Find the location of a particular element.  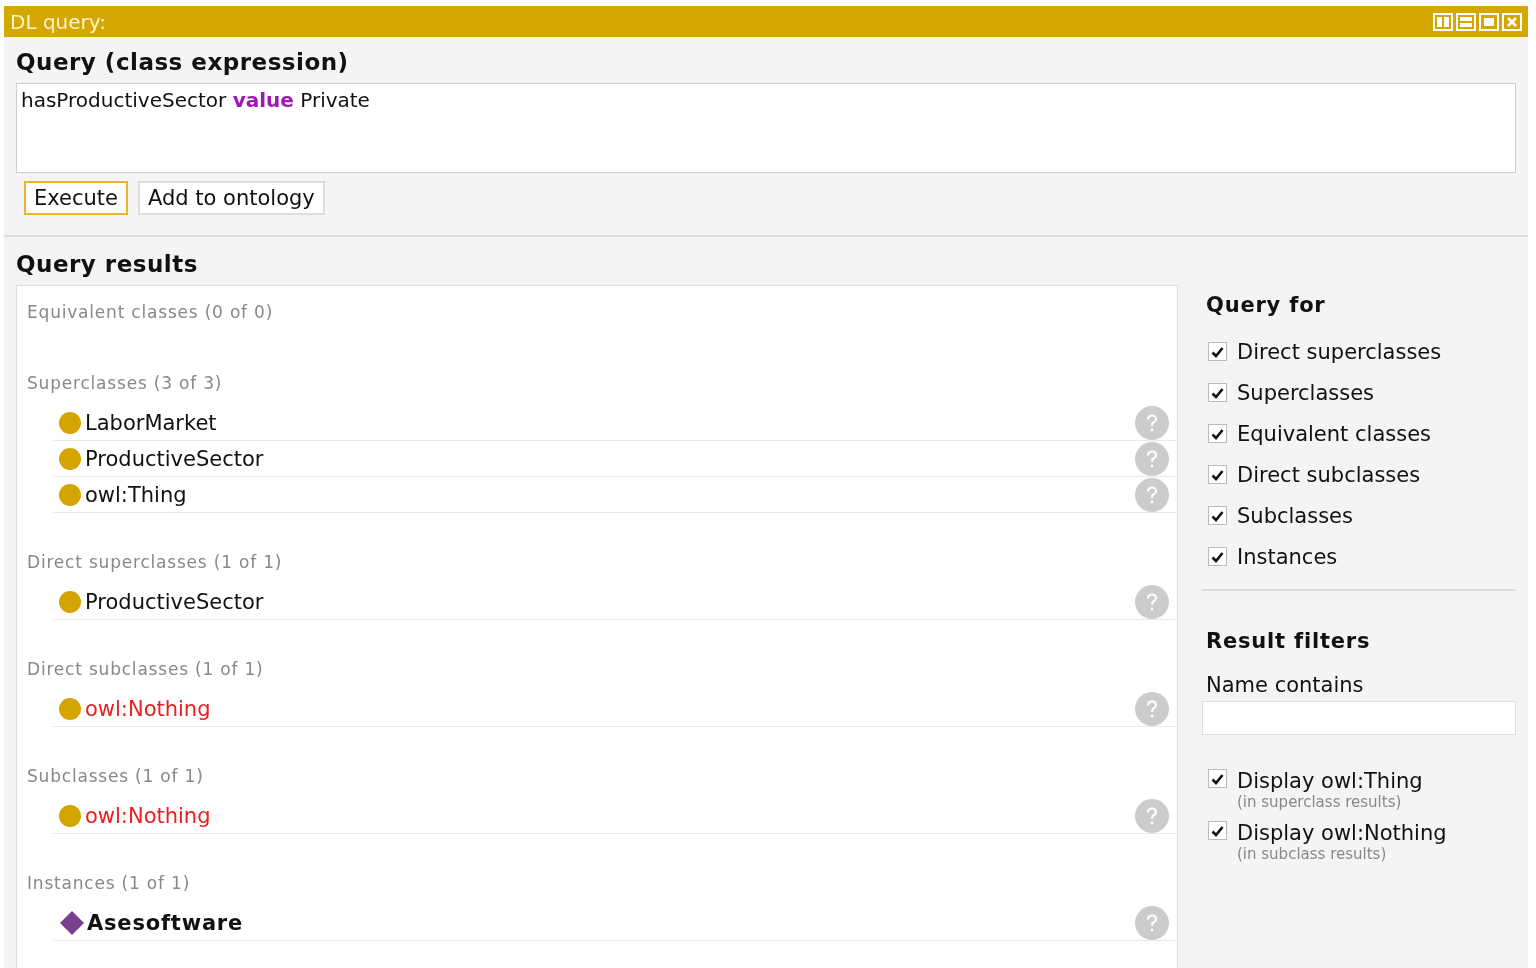

results-section-label: Equivalent classes (0 of 0) is located at coordinates (151, 312).